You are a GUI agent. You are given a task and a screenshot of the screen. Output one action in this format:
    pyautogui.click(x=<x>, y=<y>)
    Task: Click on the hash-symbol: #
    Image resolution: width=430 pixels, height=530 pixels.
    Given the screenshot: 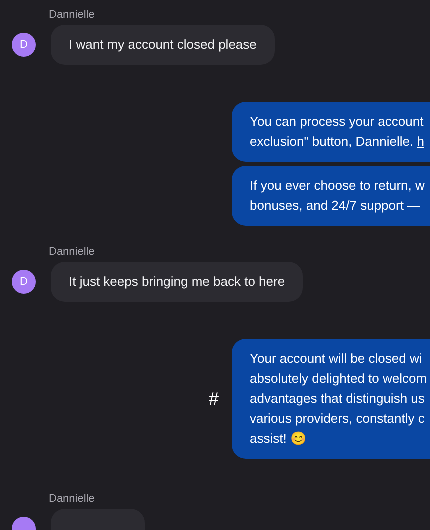 What is the action you would take?
    pyautogui.click(x=214, y=399)
    